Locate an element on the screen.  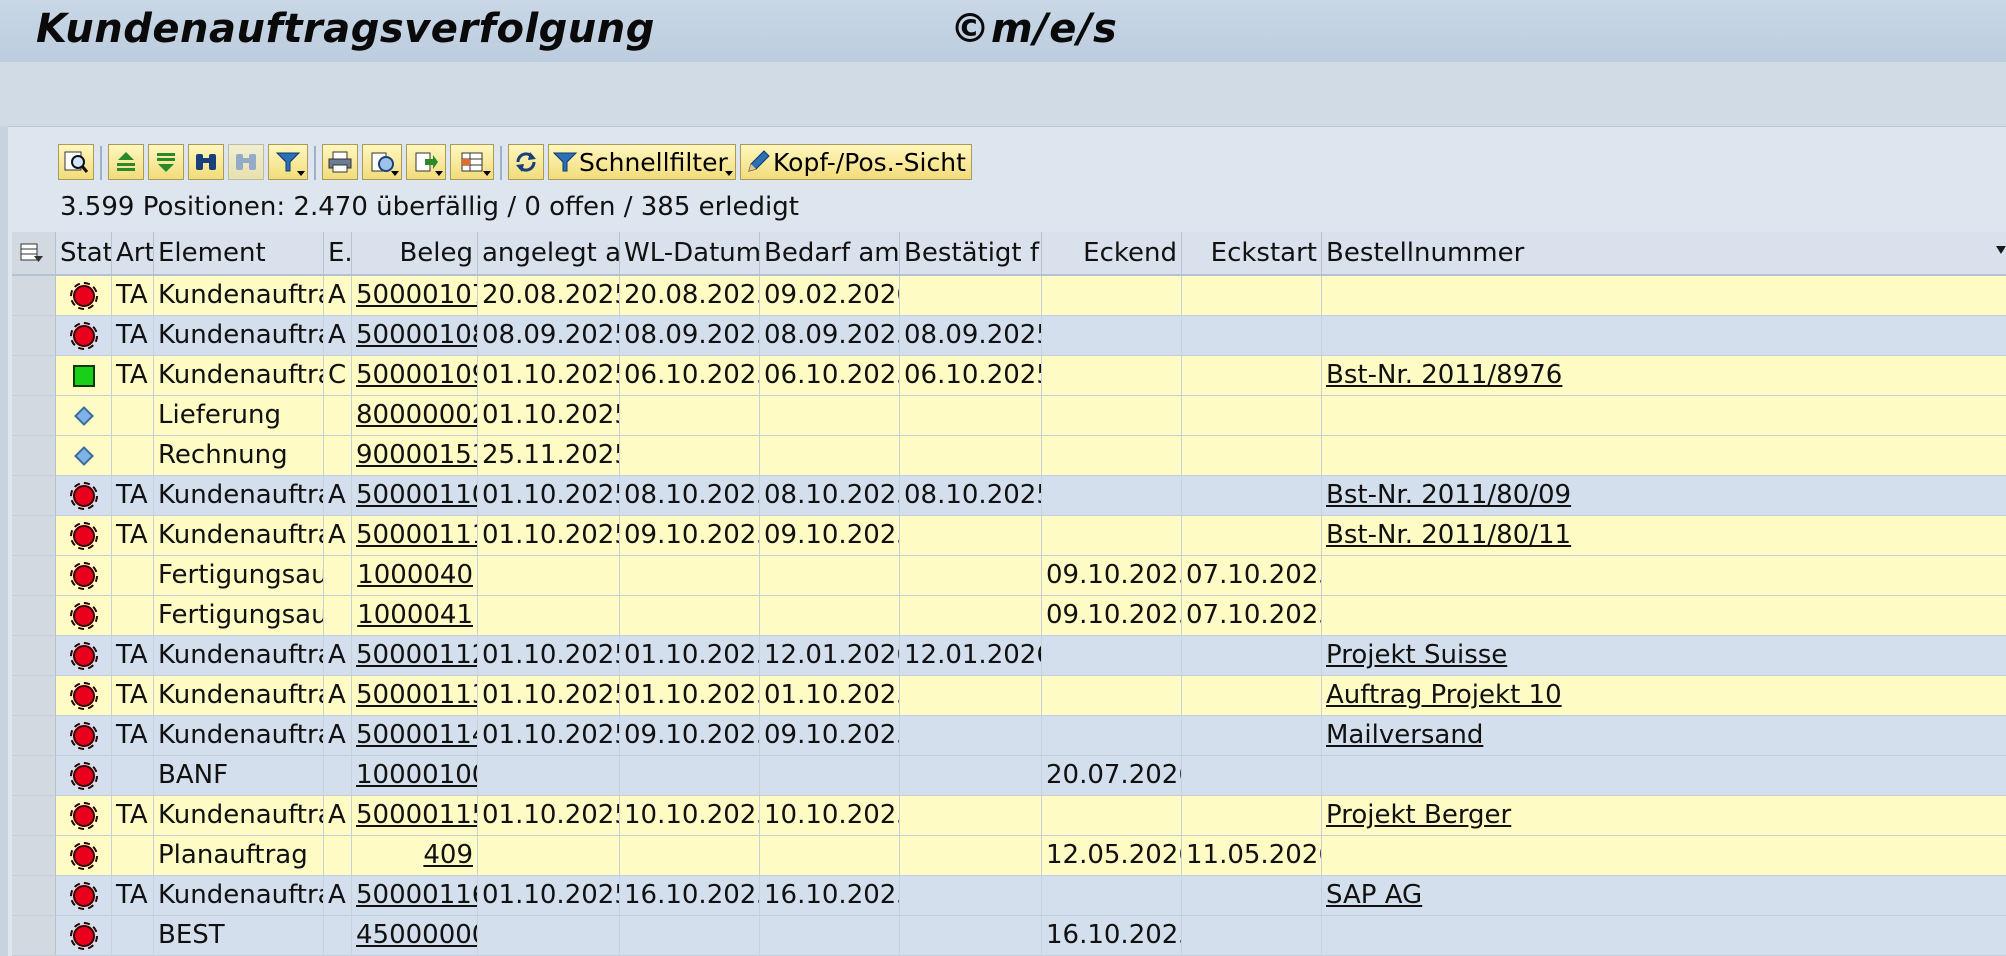
column-header-angelegt-am: angelegt am is located at coordinates (549, 253).